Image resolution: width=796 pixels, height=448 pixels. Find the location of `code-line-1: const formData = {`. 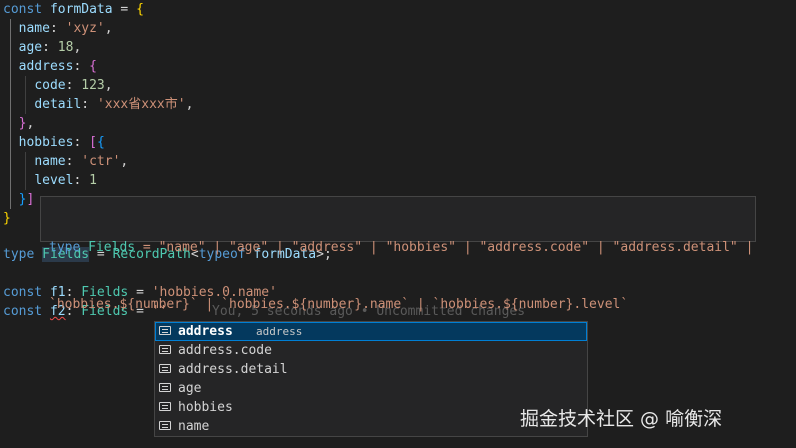

code-line-1: const formData = { is located at coordinates (73, 9).